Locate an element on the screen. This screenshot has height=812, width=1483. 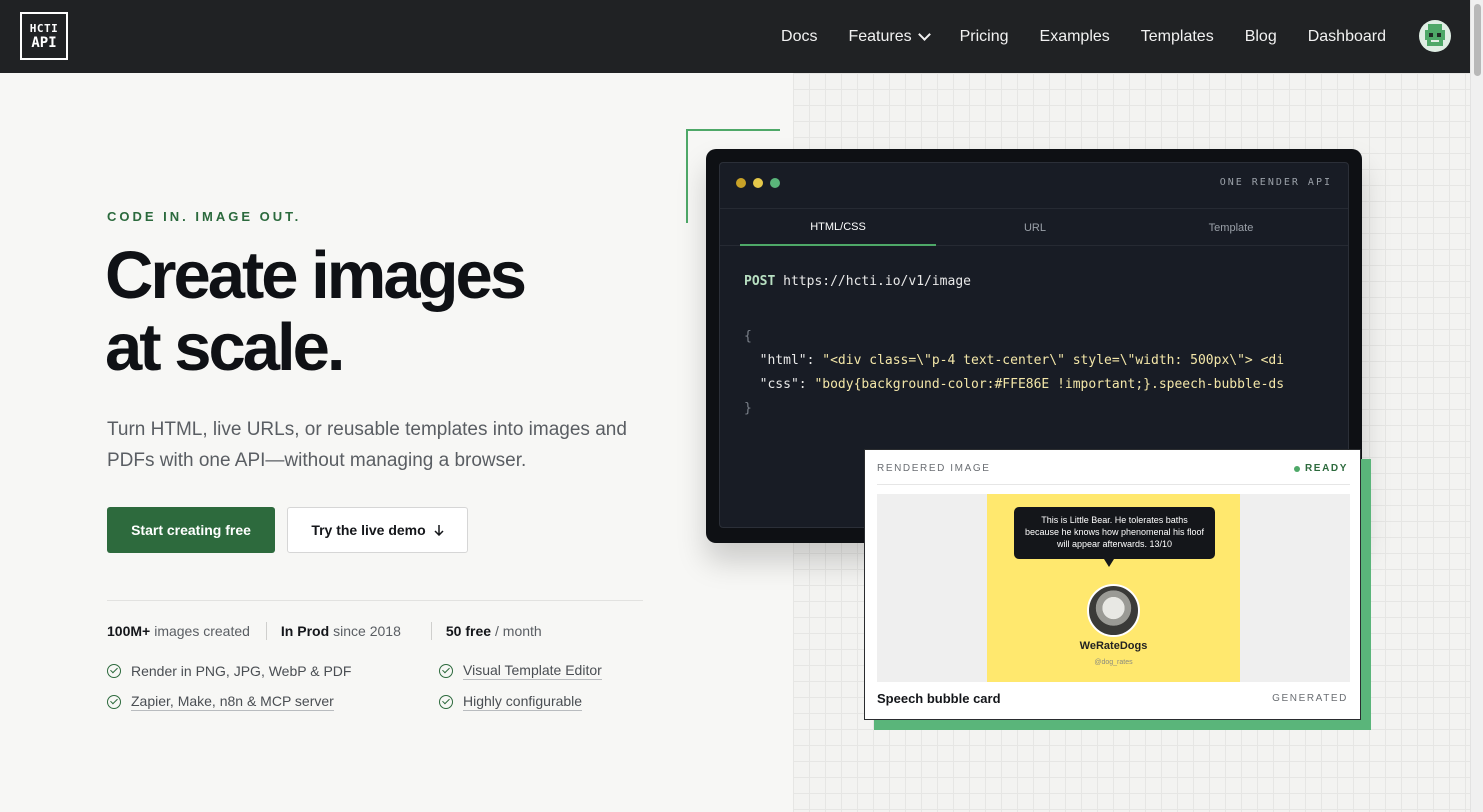
profile-handle: @dog_rates is located at coordinates (1113, 662).